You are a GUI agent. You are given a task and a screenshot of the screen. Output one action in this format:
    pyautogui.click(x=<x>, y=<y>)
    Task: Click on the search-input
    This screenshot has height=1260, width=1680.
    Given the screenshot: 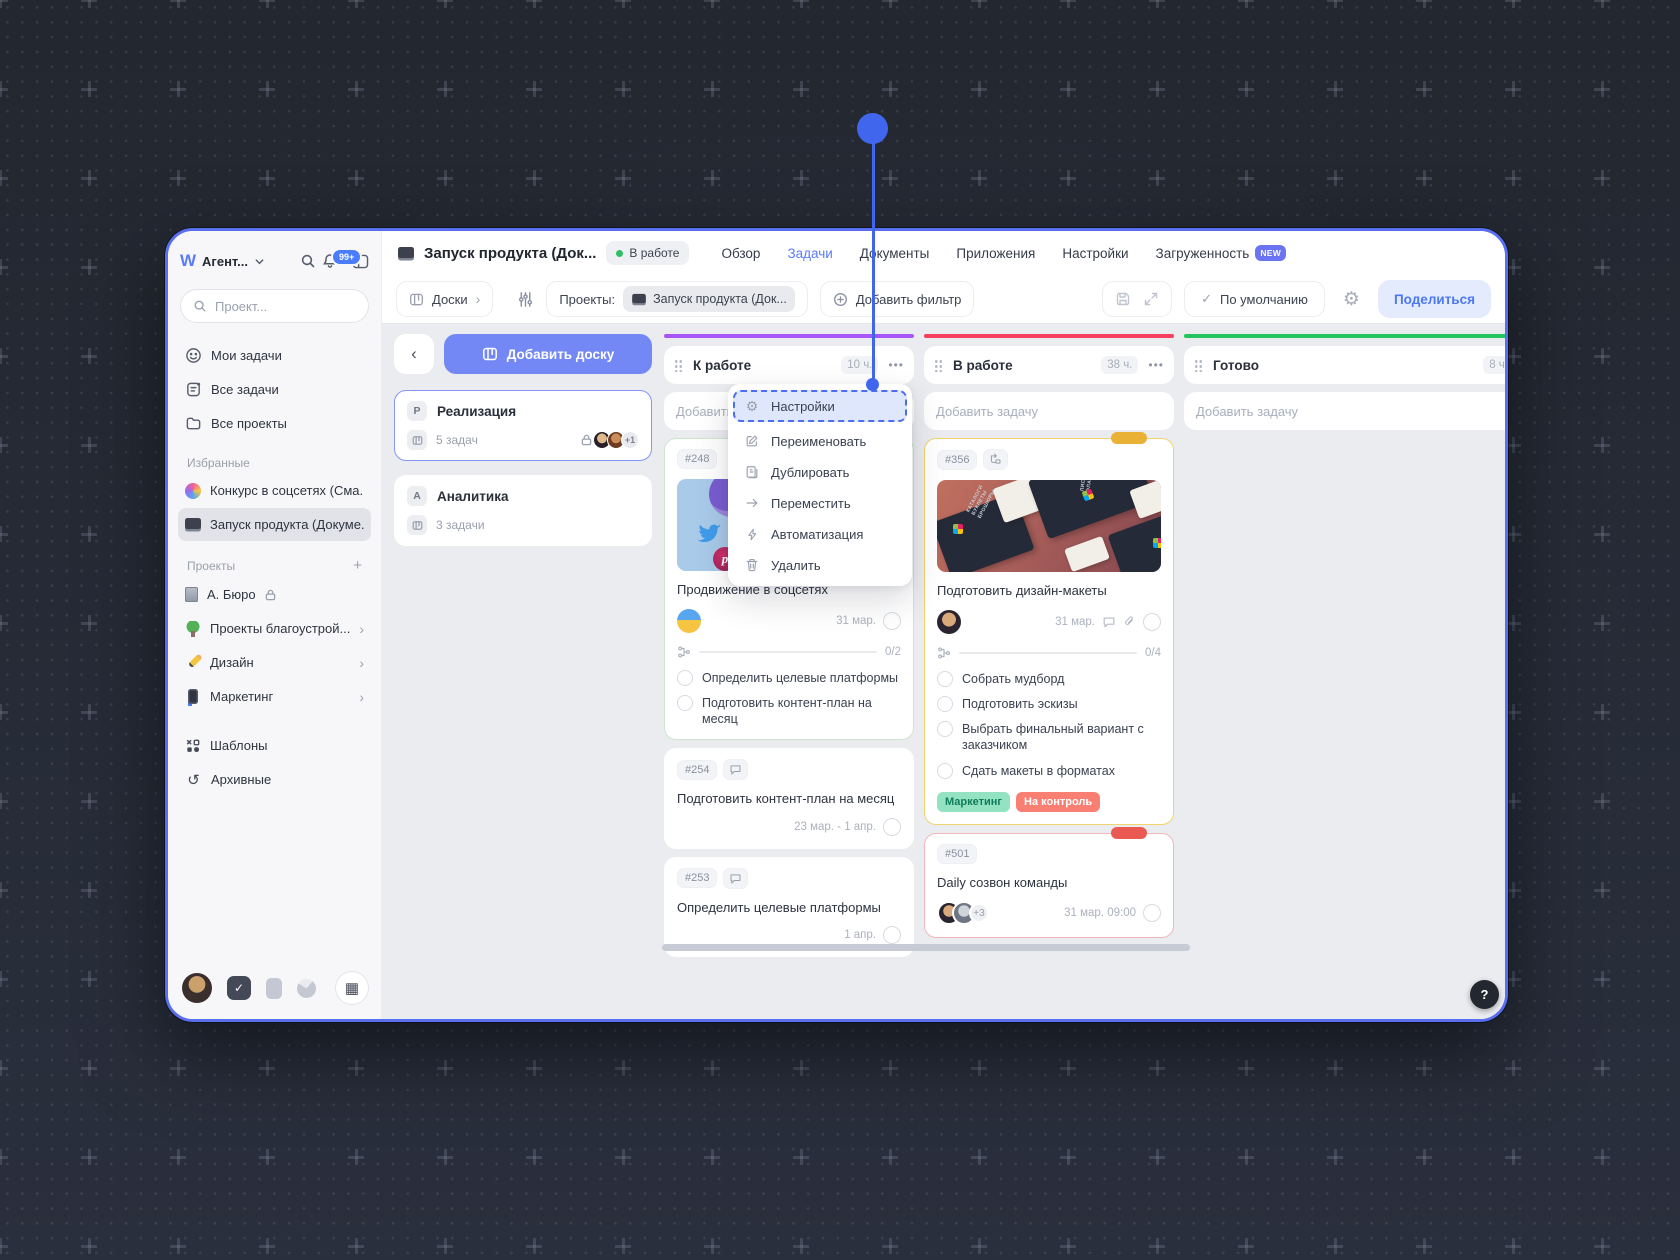 What is the action you would take?
    pyautogui.click(x=285, y=306)
    